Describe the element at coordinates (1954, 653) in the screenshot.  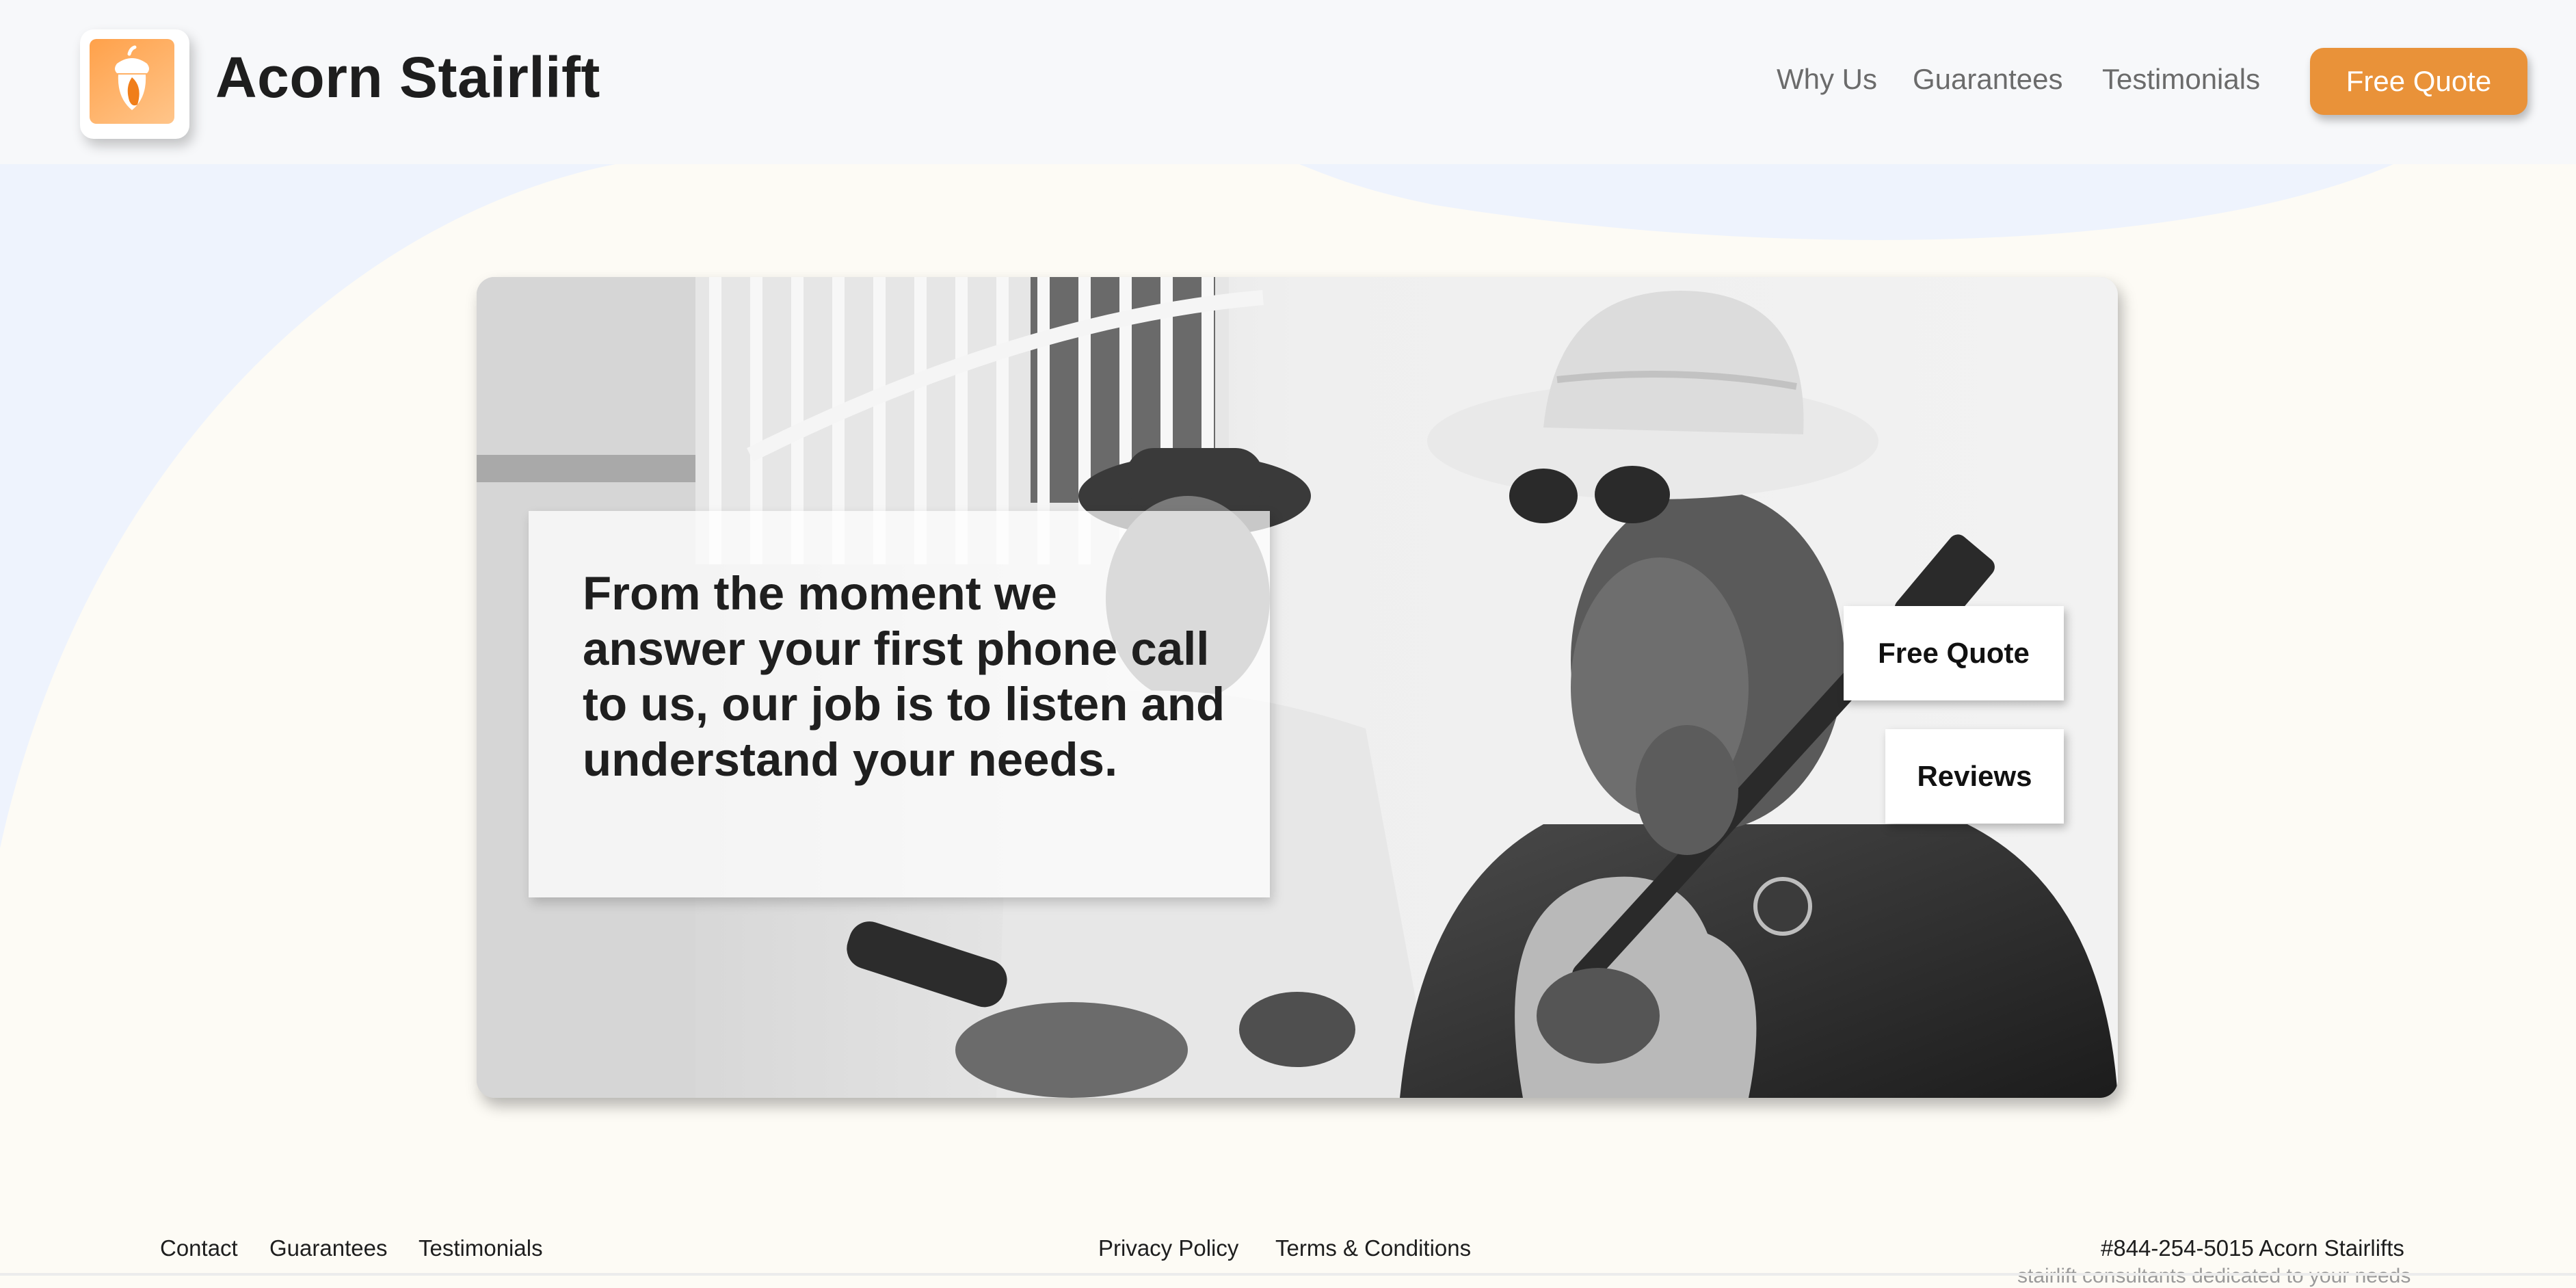
I see `hero-free-quote-button: Free Quote` at that location.